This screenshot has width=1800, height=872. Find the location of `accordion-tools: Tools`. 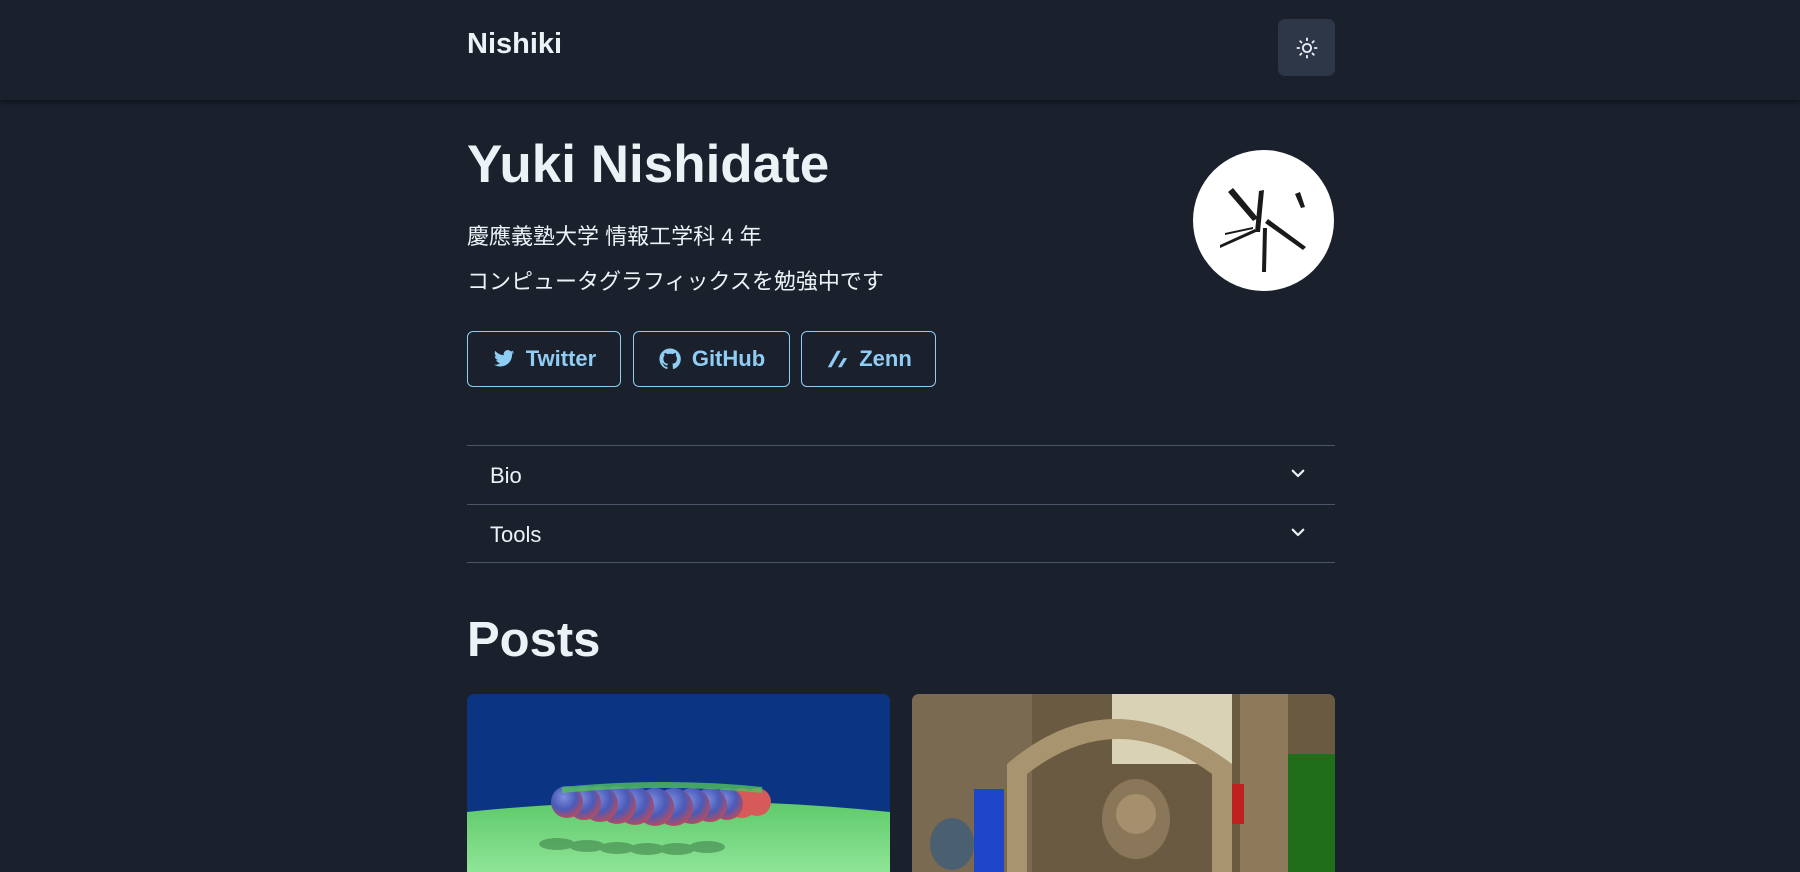

accordion-tools: Tools is located at coordinates (901, 533).